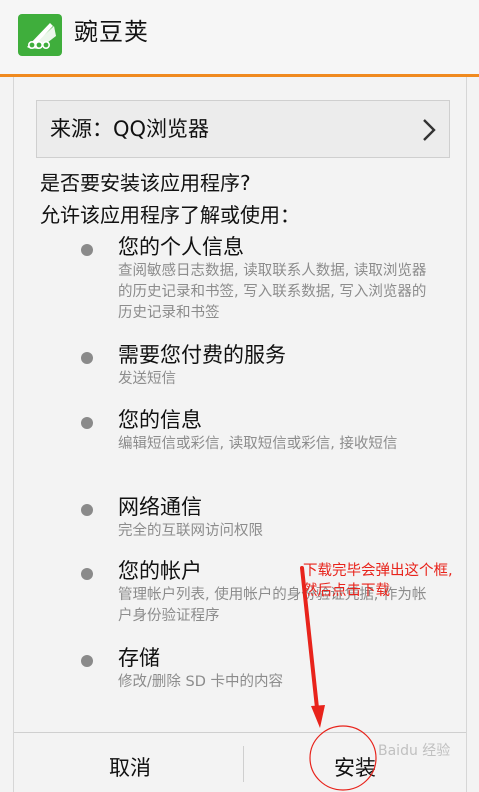  I want to click on dialog-left-edge, so click(13, 434).